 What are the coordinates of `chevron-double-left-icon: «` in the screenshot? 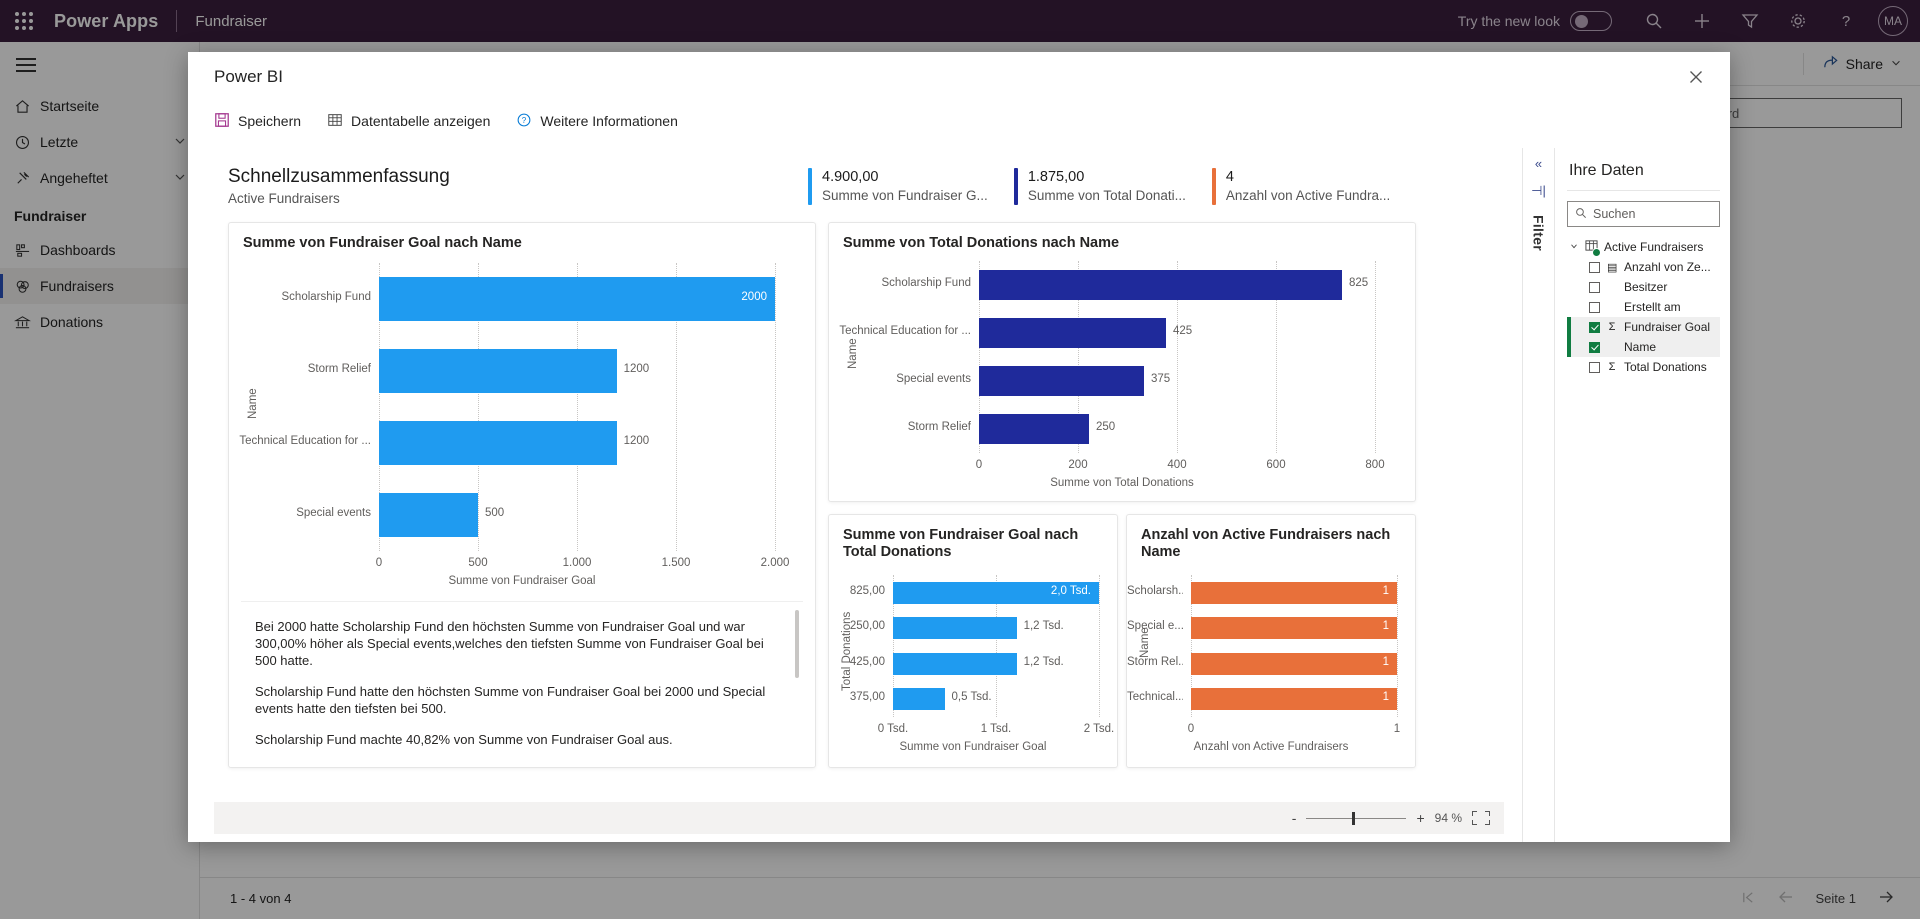 It's located at (1538, 163).